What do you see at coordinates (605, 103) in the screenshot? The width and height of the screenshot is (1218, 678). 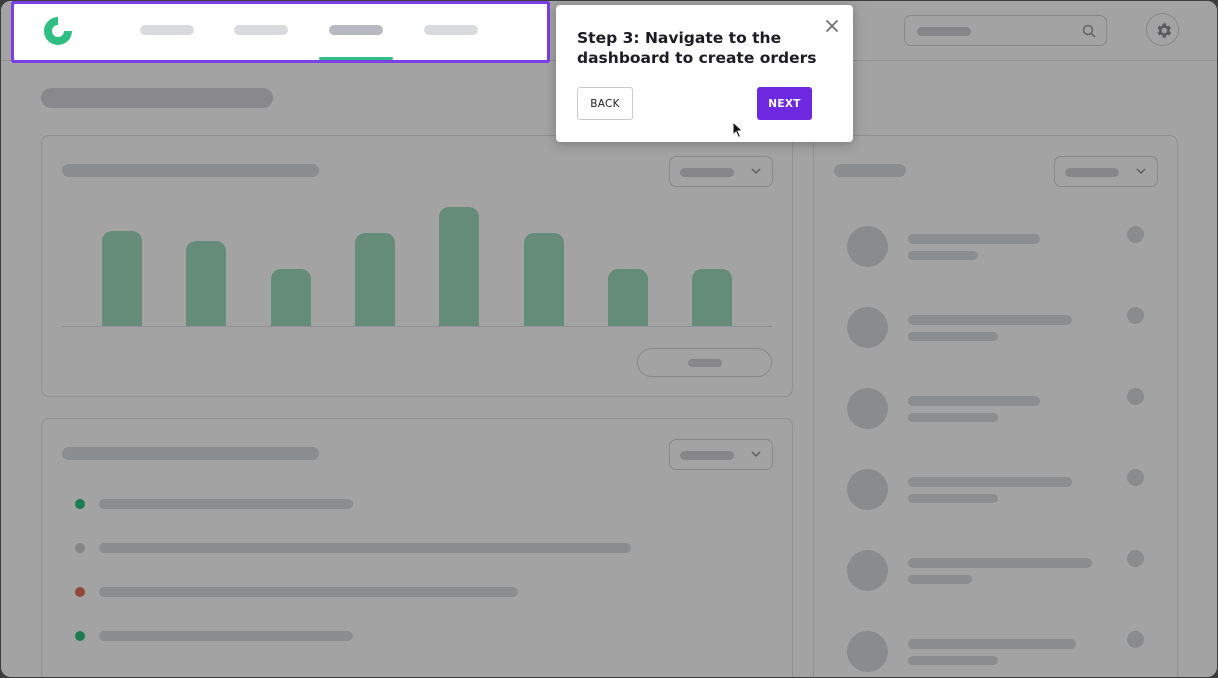 I see `back-button: BACK` at bounding box center [605, 103].